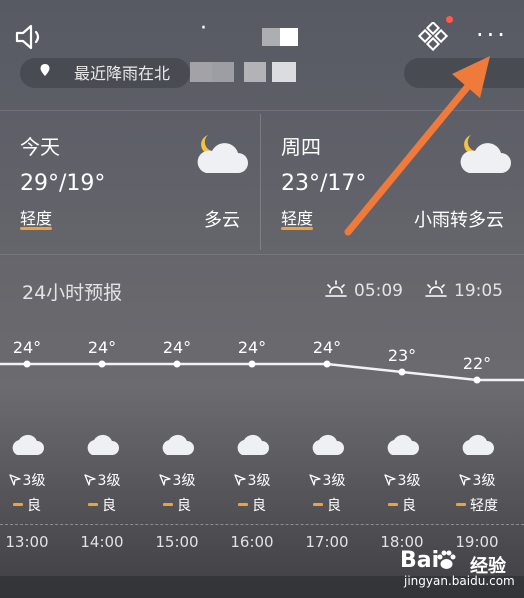 The height and width of the screenshot is (598, 524). Describe the element at coordinates (436, 288) in the screenshot. I see `sunset-icon` at that location.